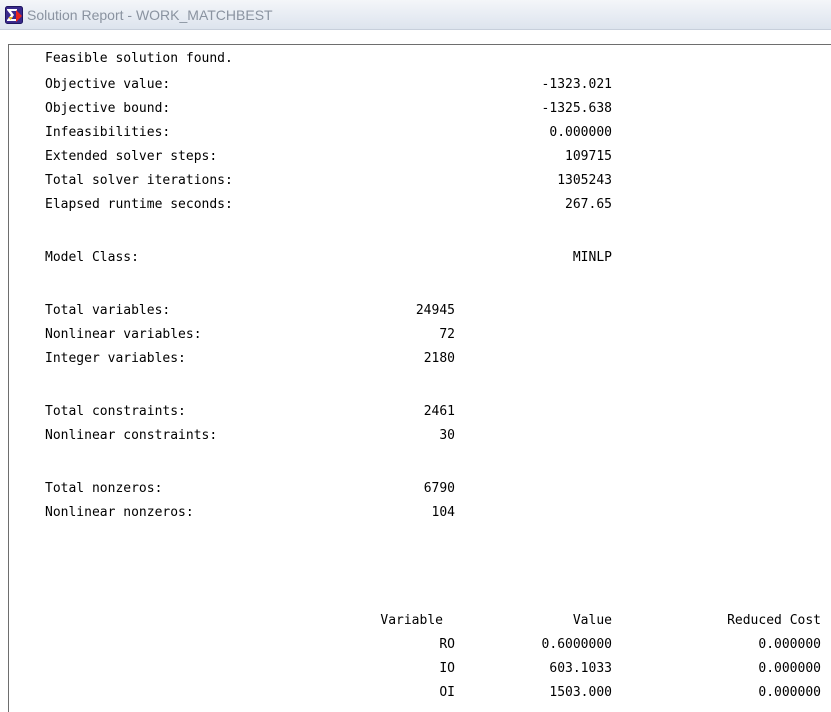  I want to click on nonzeros-value: 6790, so click(439, 488).